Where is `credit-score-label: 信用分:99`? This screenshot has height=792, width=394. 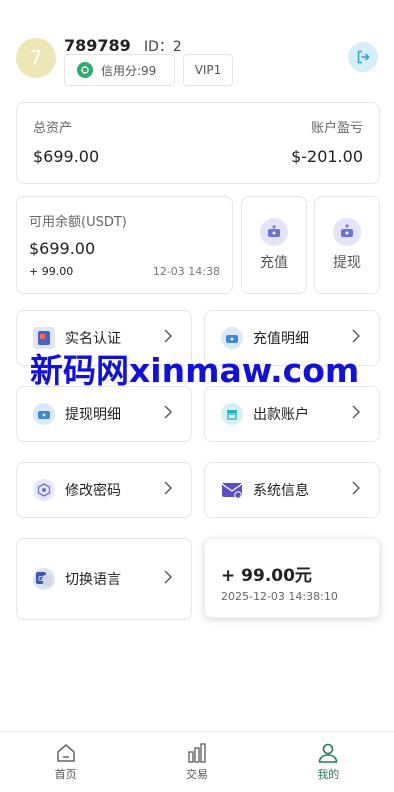
credit-score-label: 信用分:99 is located at coordinates (129, 70).